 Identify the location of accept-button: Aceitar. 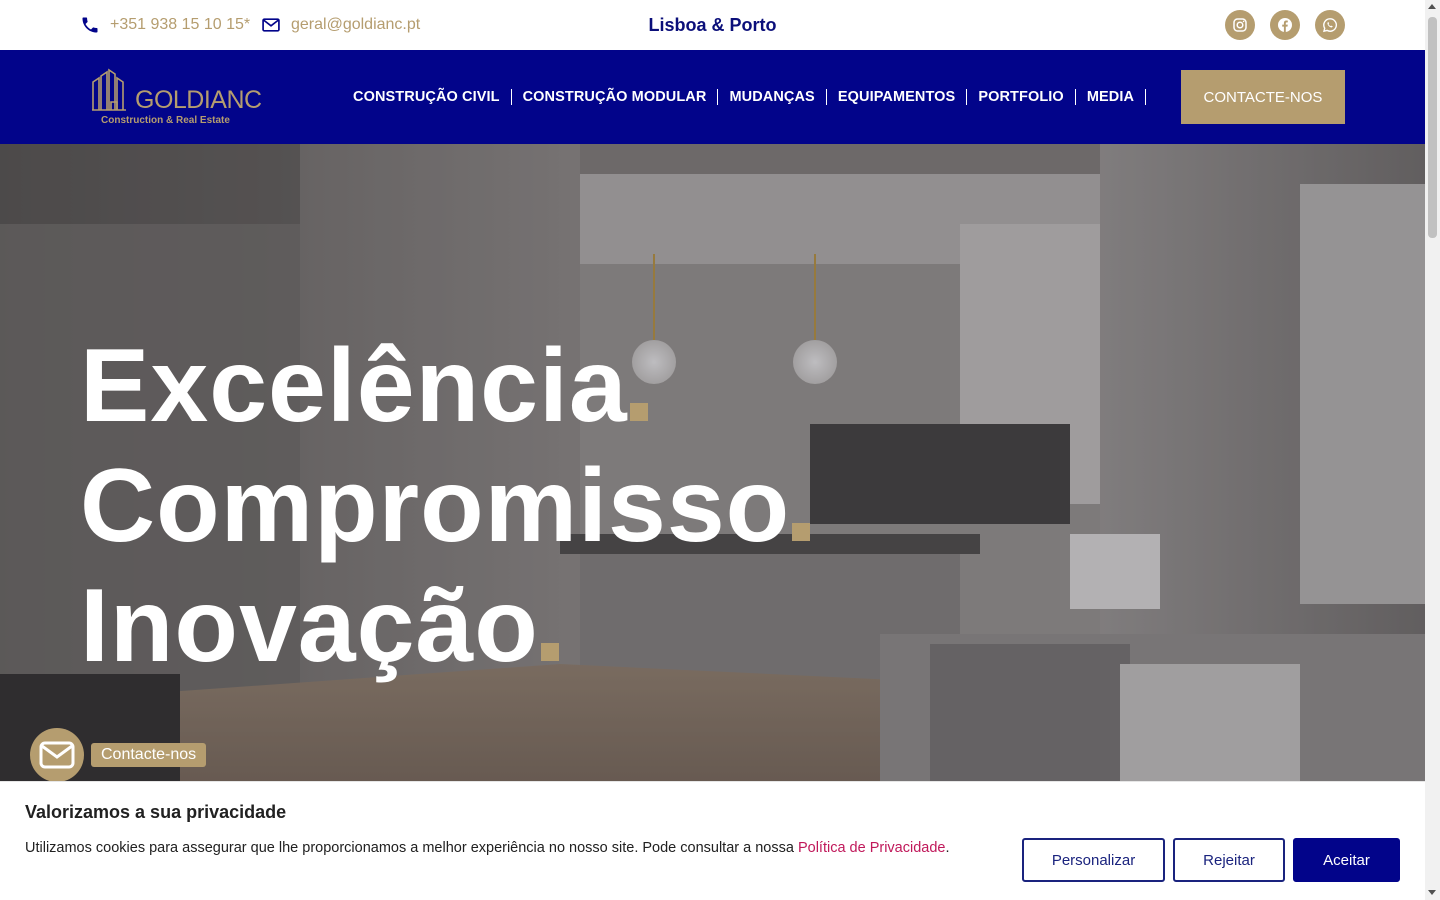
(1346, 860).